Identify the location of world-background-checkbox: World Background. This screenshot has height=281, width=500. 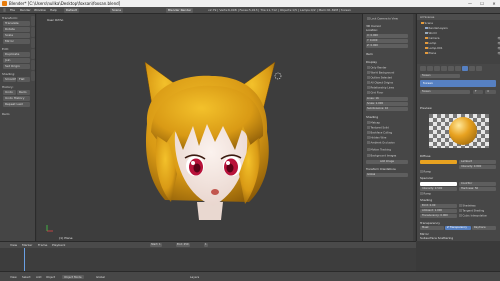
(381, 72).